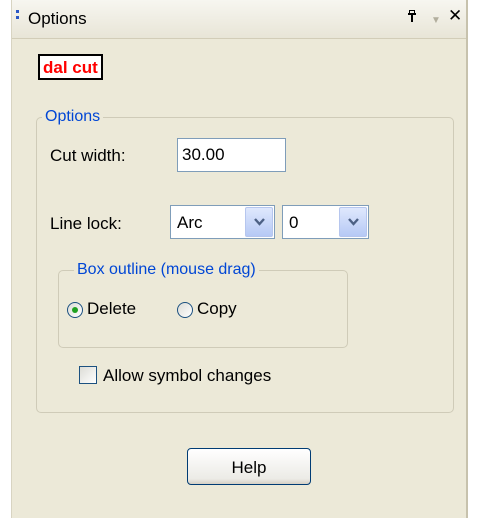  What do you see at coordinates (231, 155) in the screenshot?
I see `cut-width-input: 30.00` at bounding box center [231, 155].